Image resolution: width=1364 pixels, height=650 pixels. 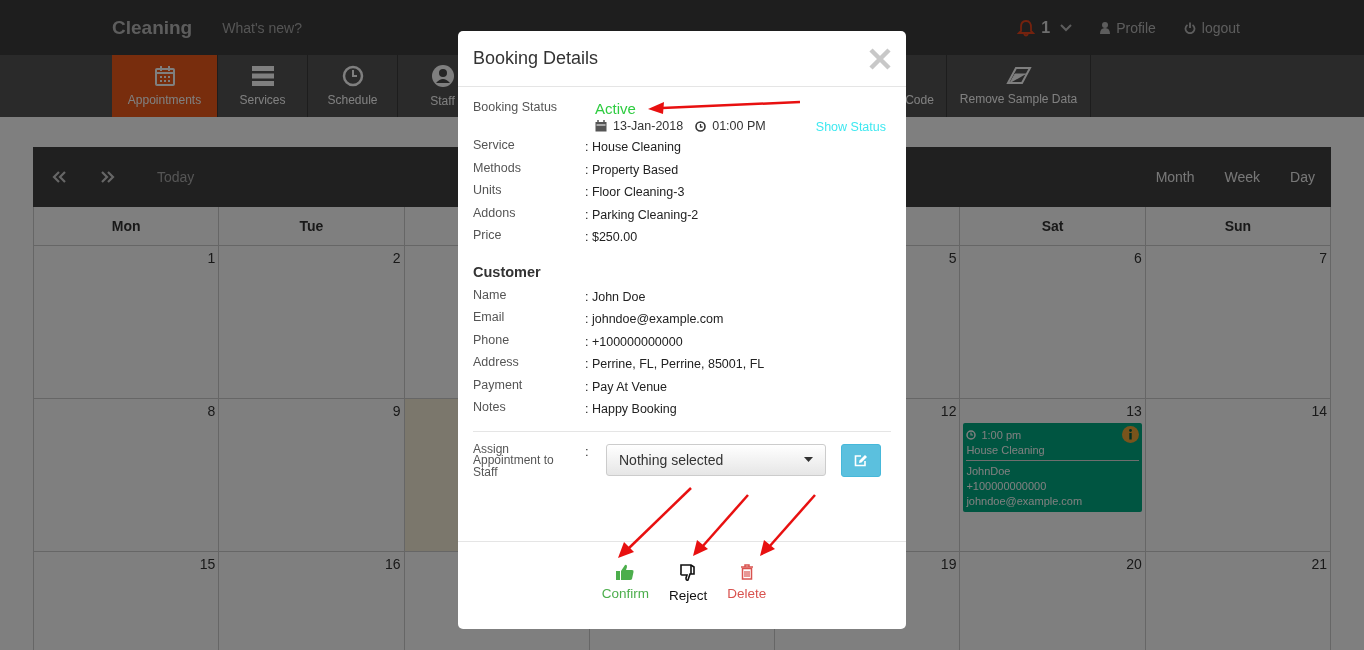 I want to click on field-value: : Pay At Venue, so click(x=626, y=386).